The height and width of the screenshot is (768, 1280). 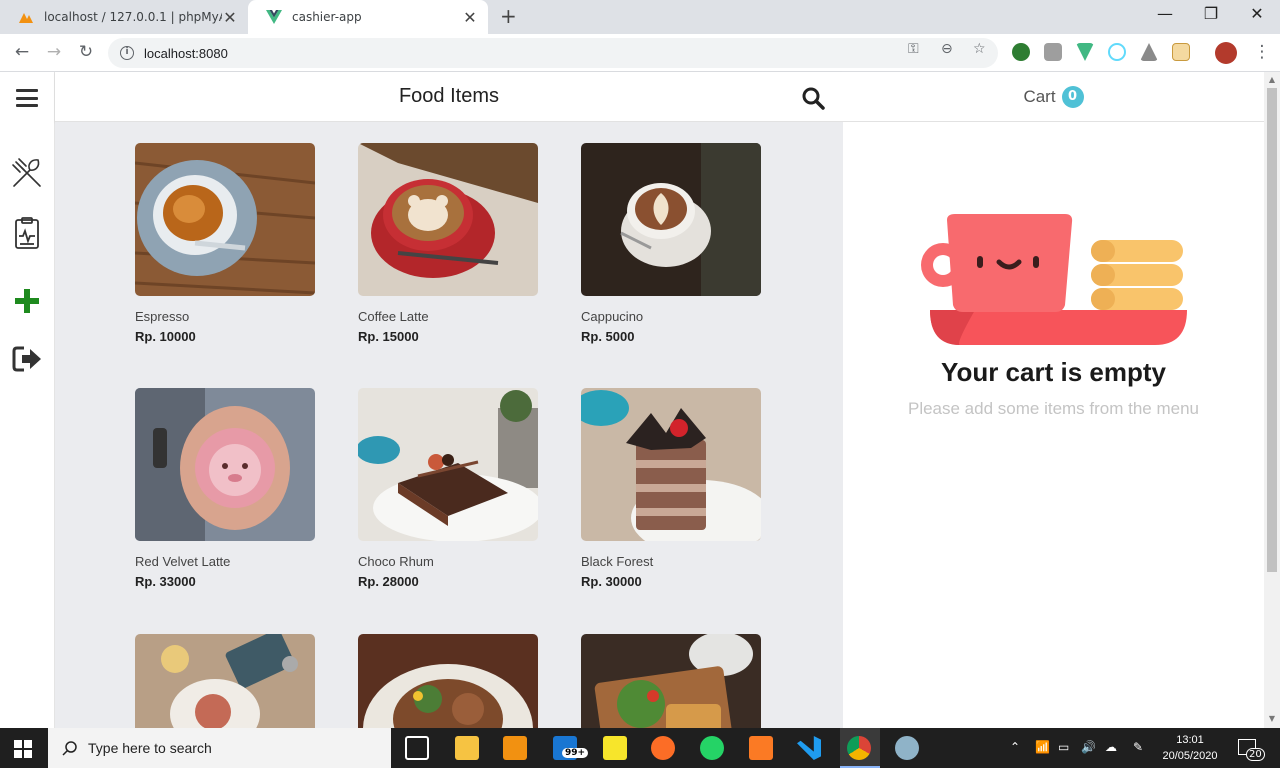 What do you see at coordinates (913, 49) in the screenshot?
I see `key-icon: ⚿` at bounding box center [913, 49].